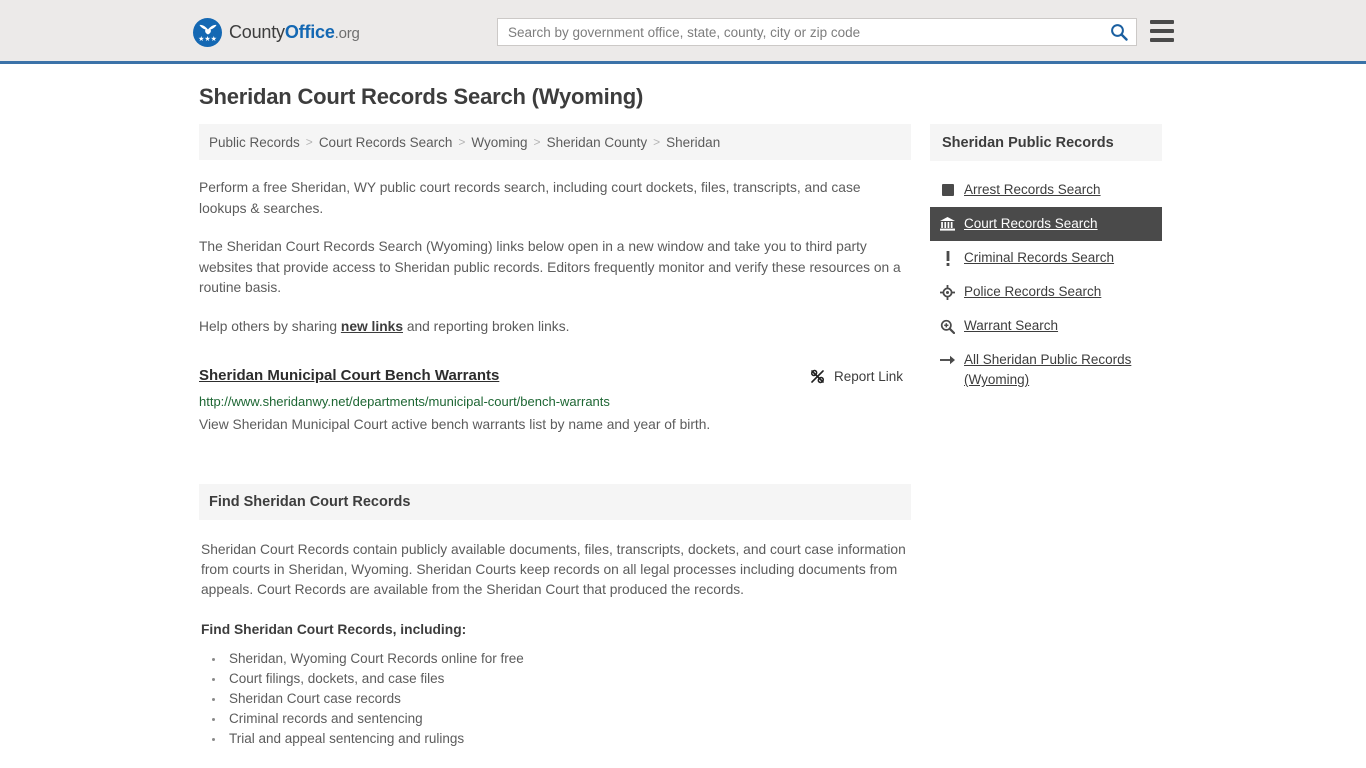 This screenshot has width=1366, height=768. What do you see at coordinates (334, 629) in the screenshot?
I see `find-records-subheading: Find Sheridan Court Records, including:` at bounding box center [334, 629].